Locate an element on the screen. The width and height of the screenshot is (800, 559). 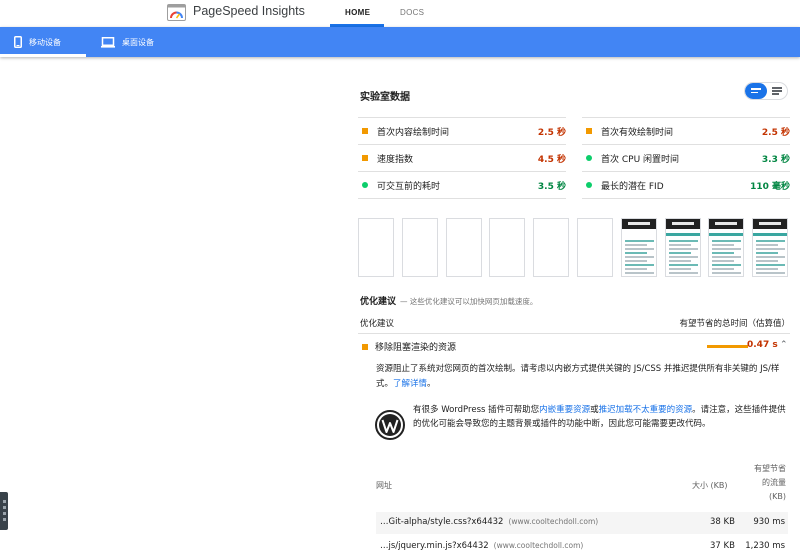
opportunities-header: 优化建议 — 这些优化建议可以加快网页加载速度。 is located at coordinates (448, 300).